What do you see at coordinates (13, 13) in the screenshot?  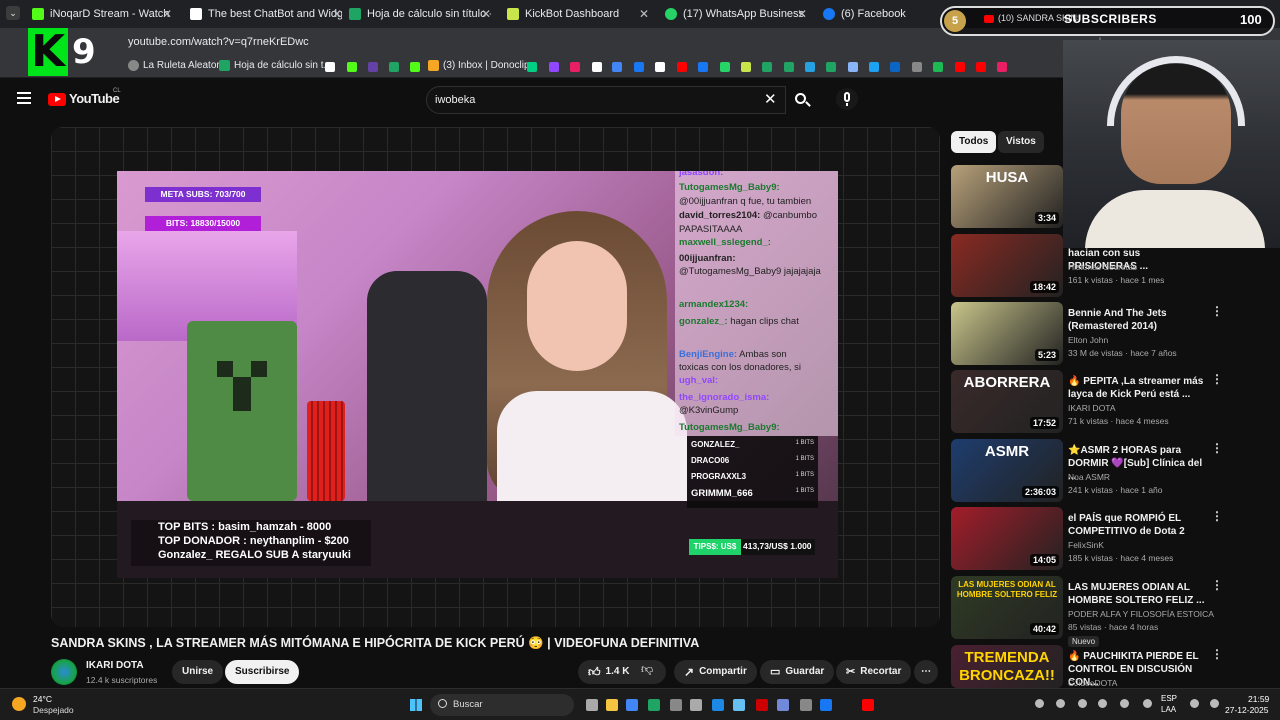 I see `tab-search-icon: ⌄` at bounding box center [13, 13].